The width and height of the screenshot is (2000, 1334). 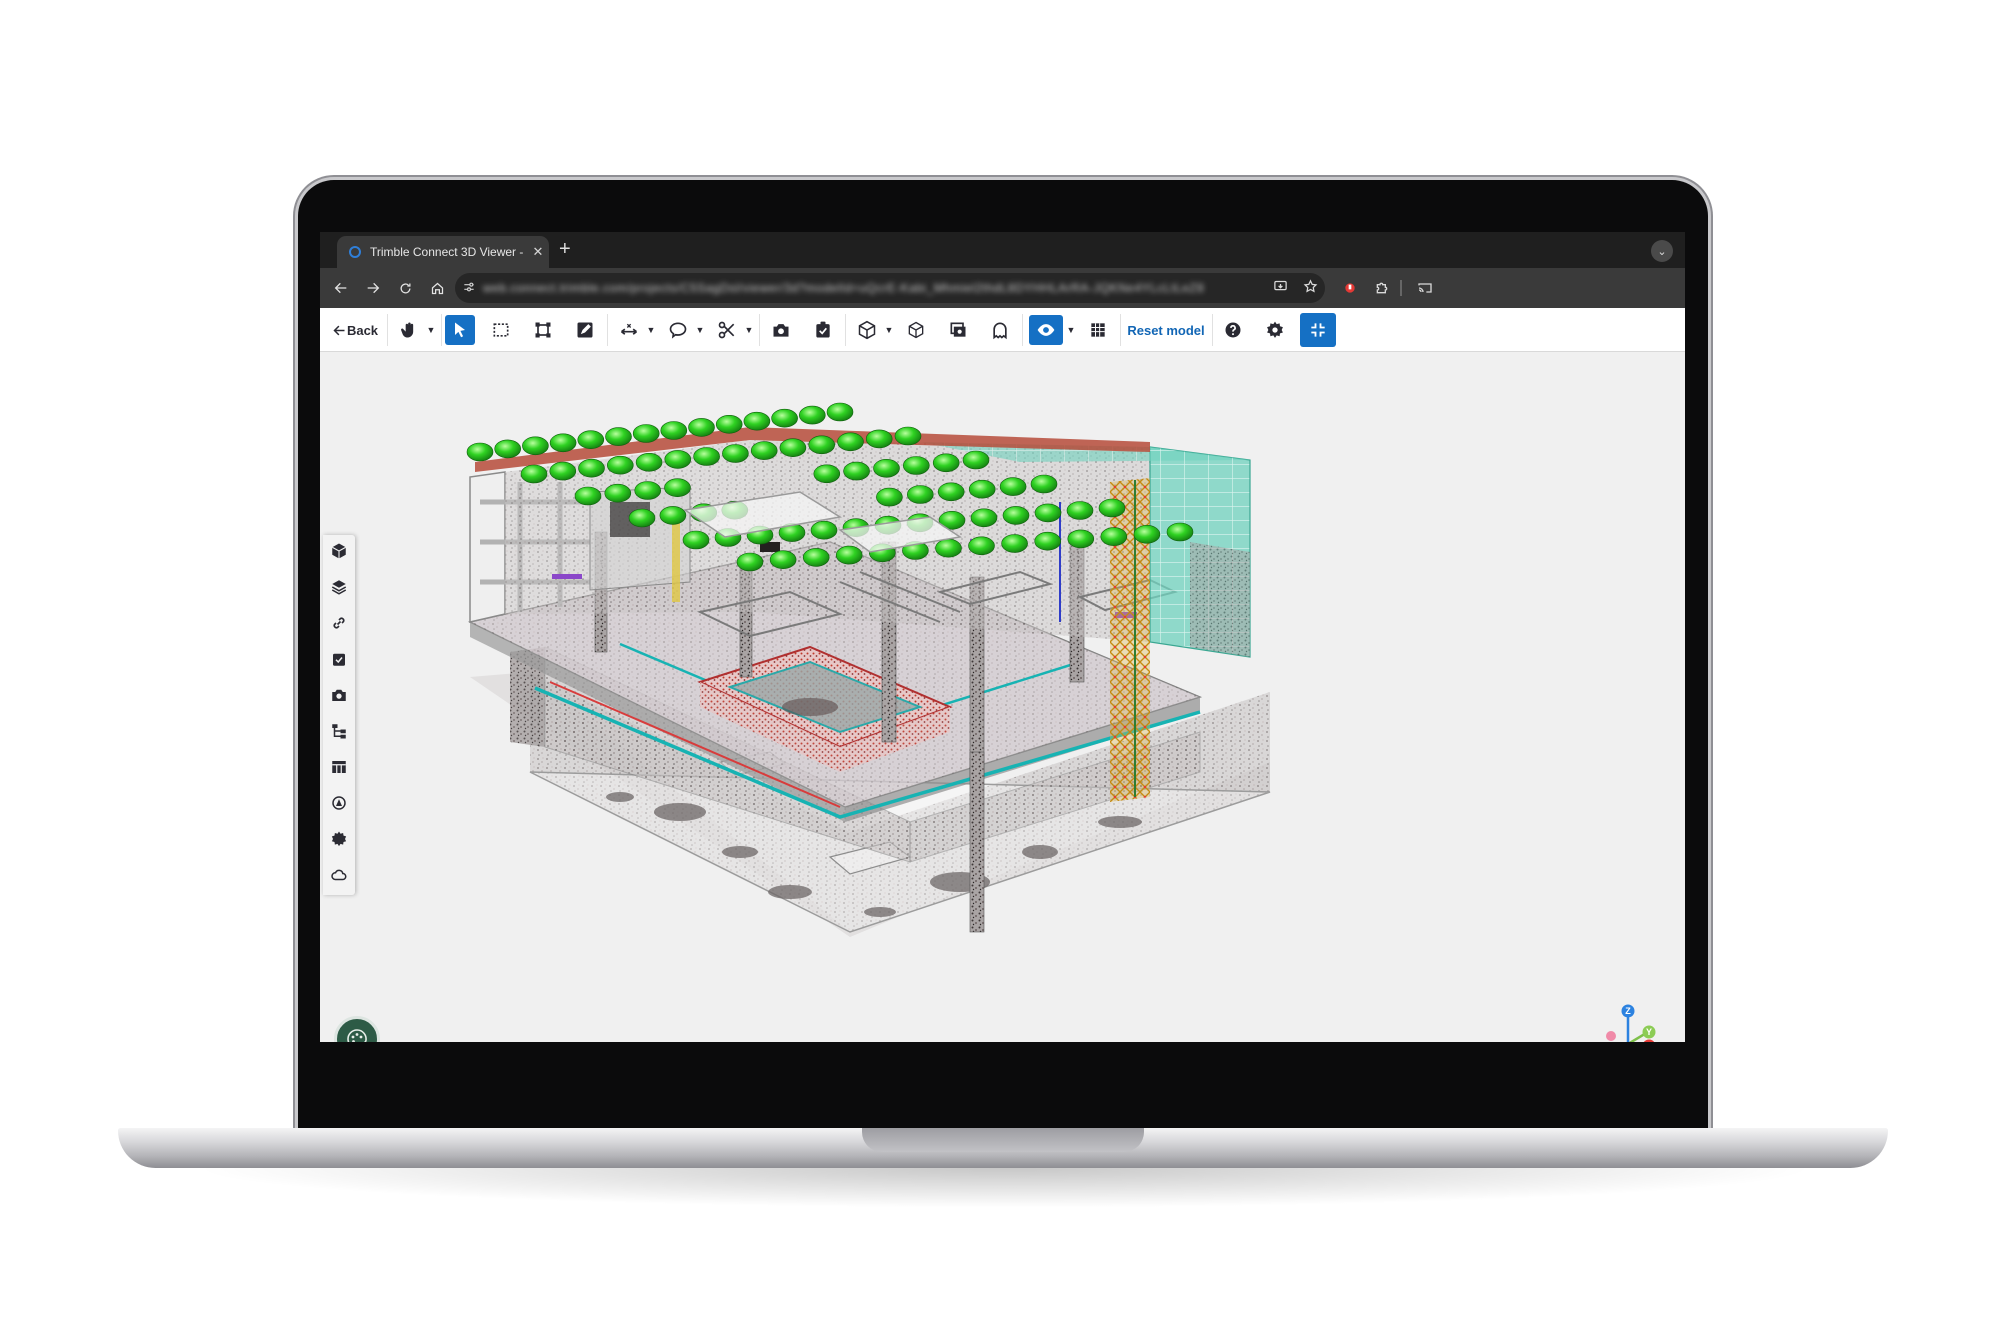 I want to click on views-camera-icon, so click(x=339, y=695).